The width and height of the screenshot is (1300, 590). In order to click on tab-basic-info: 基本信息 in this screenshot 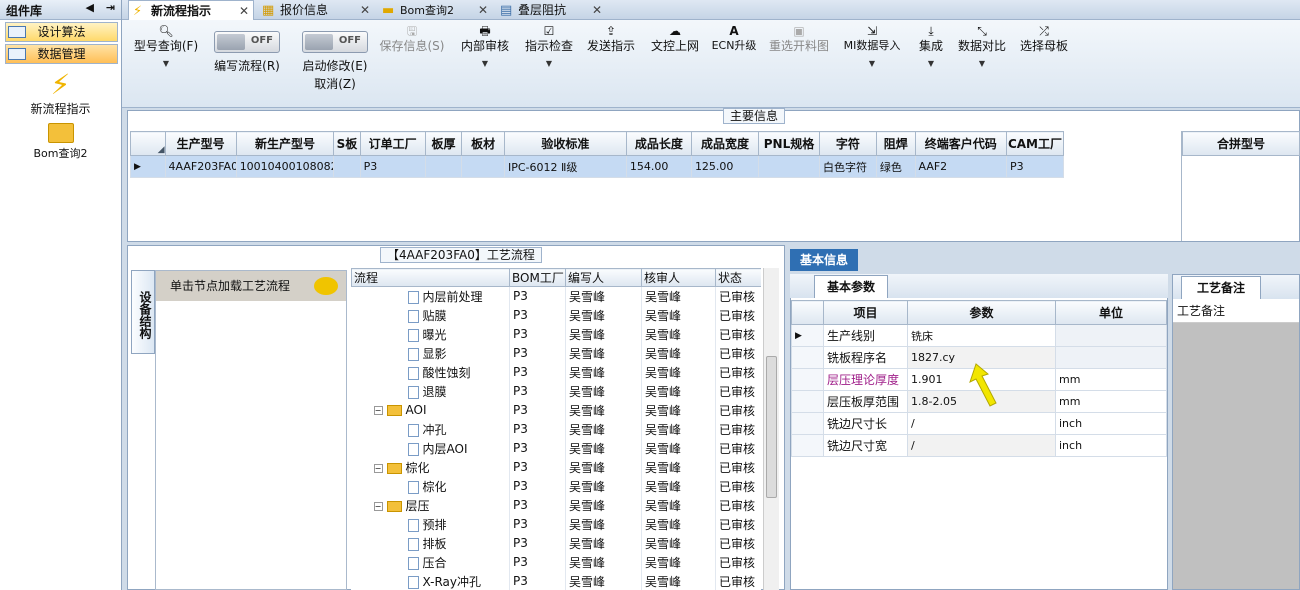, I will do `click(824, 260)`.